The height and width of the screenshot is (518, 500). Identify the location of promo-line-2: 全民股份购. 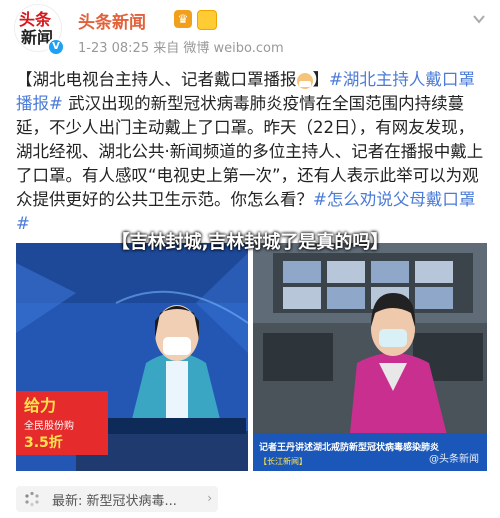
(49, 425).